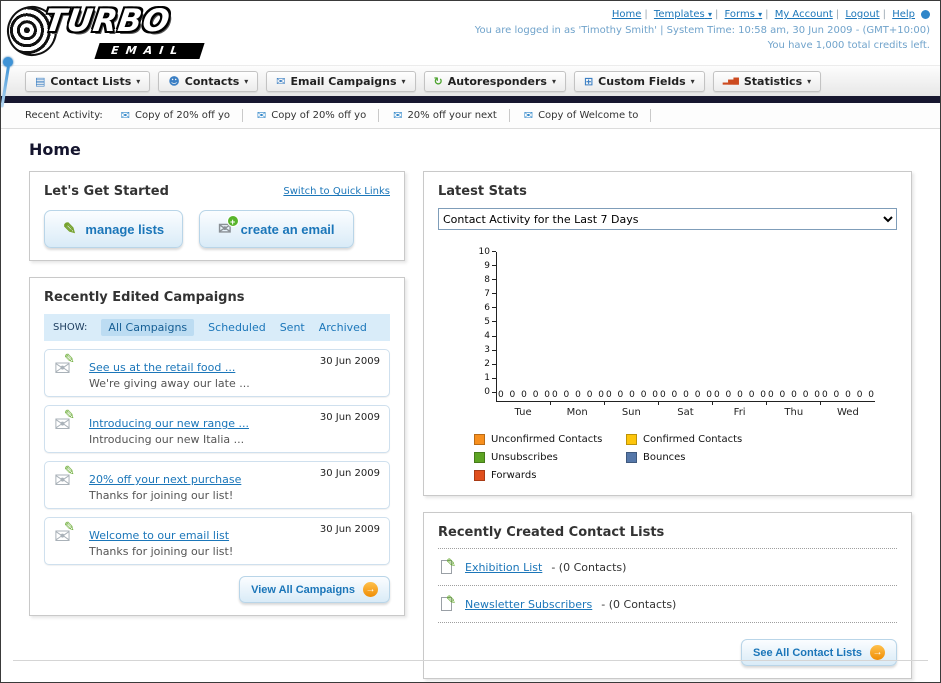  Describe the element at coordinates (730, 80) in the screenshot. I see `statistics-icon: ▂▅▇` at that location.